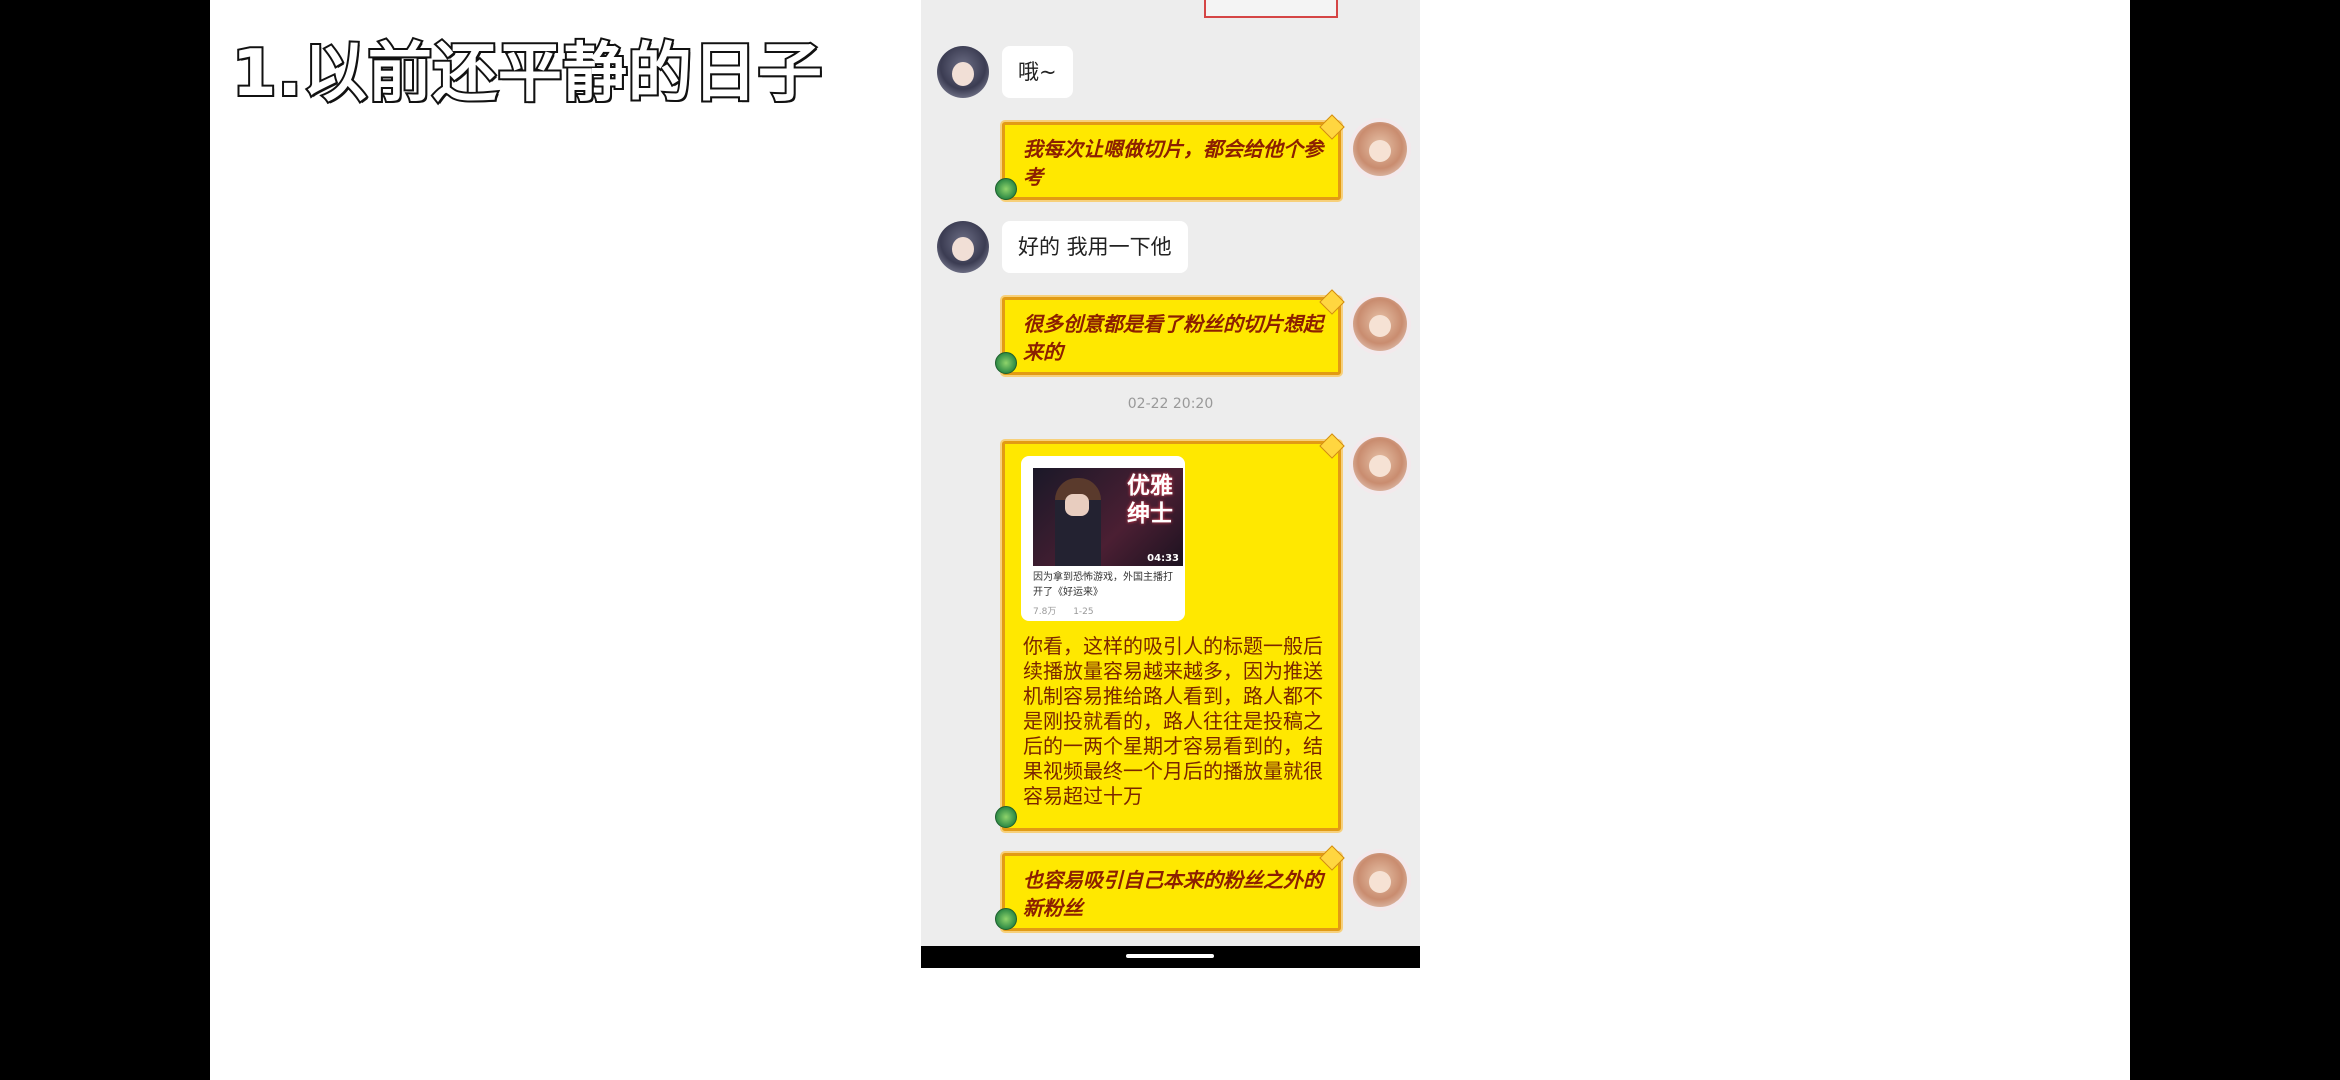  I want to click on message-text: 很多创意都是看了粉丝的切片想起来的, so click(1173, 338).